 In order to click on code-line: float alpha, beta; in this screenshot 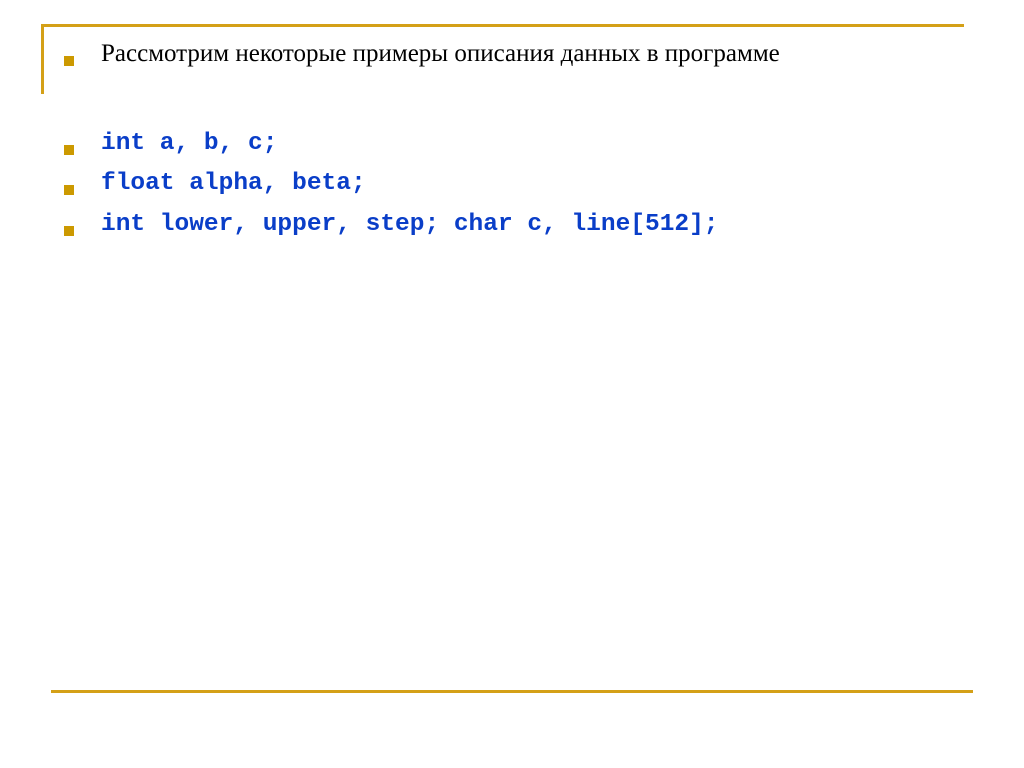, I will do `click(233, 183)`.